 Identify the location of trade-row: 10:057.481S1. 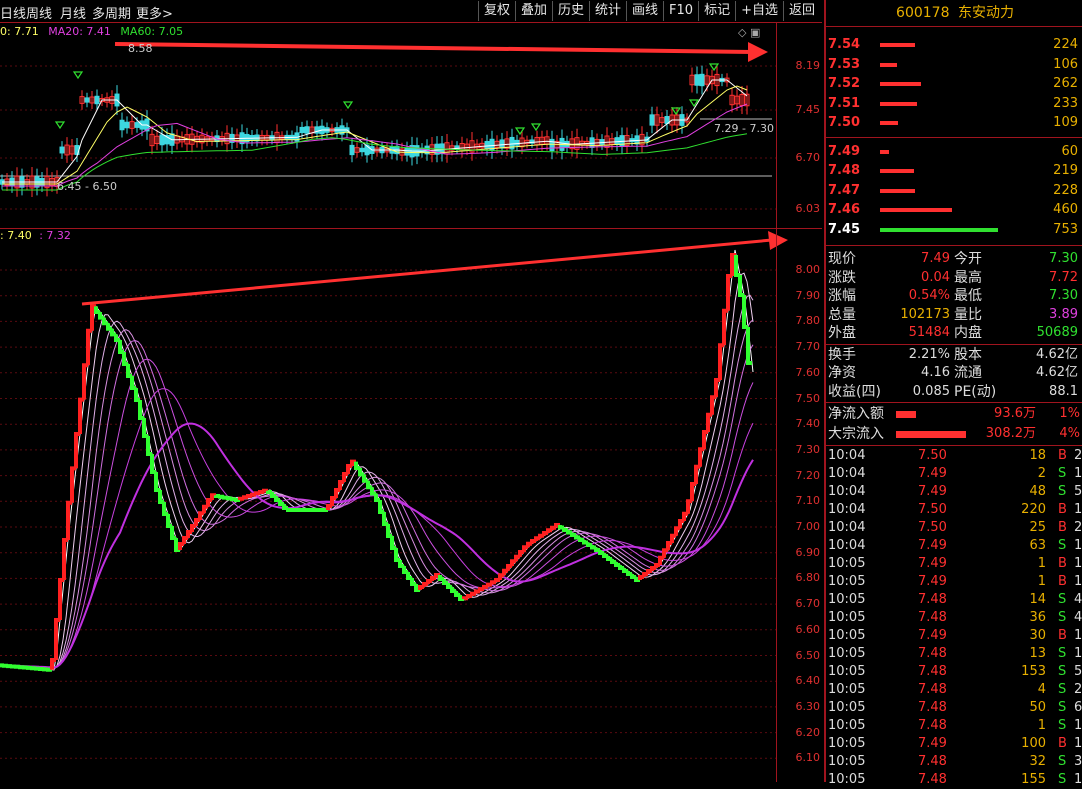
(954, 726).